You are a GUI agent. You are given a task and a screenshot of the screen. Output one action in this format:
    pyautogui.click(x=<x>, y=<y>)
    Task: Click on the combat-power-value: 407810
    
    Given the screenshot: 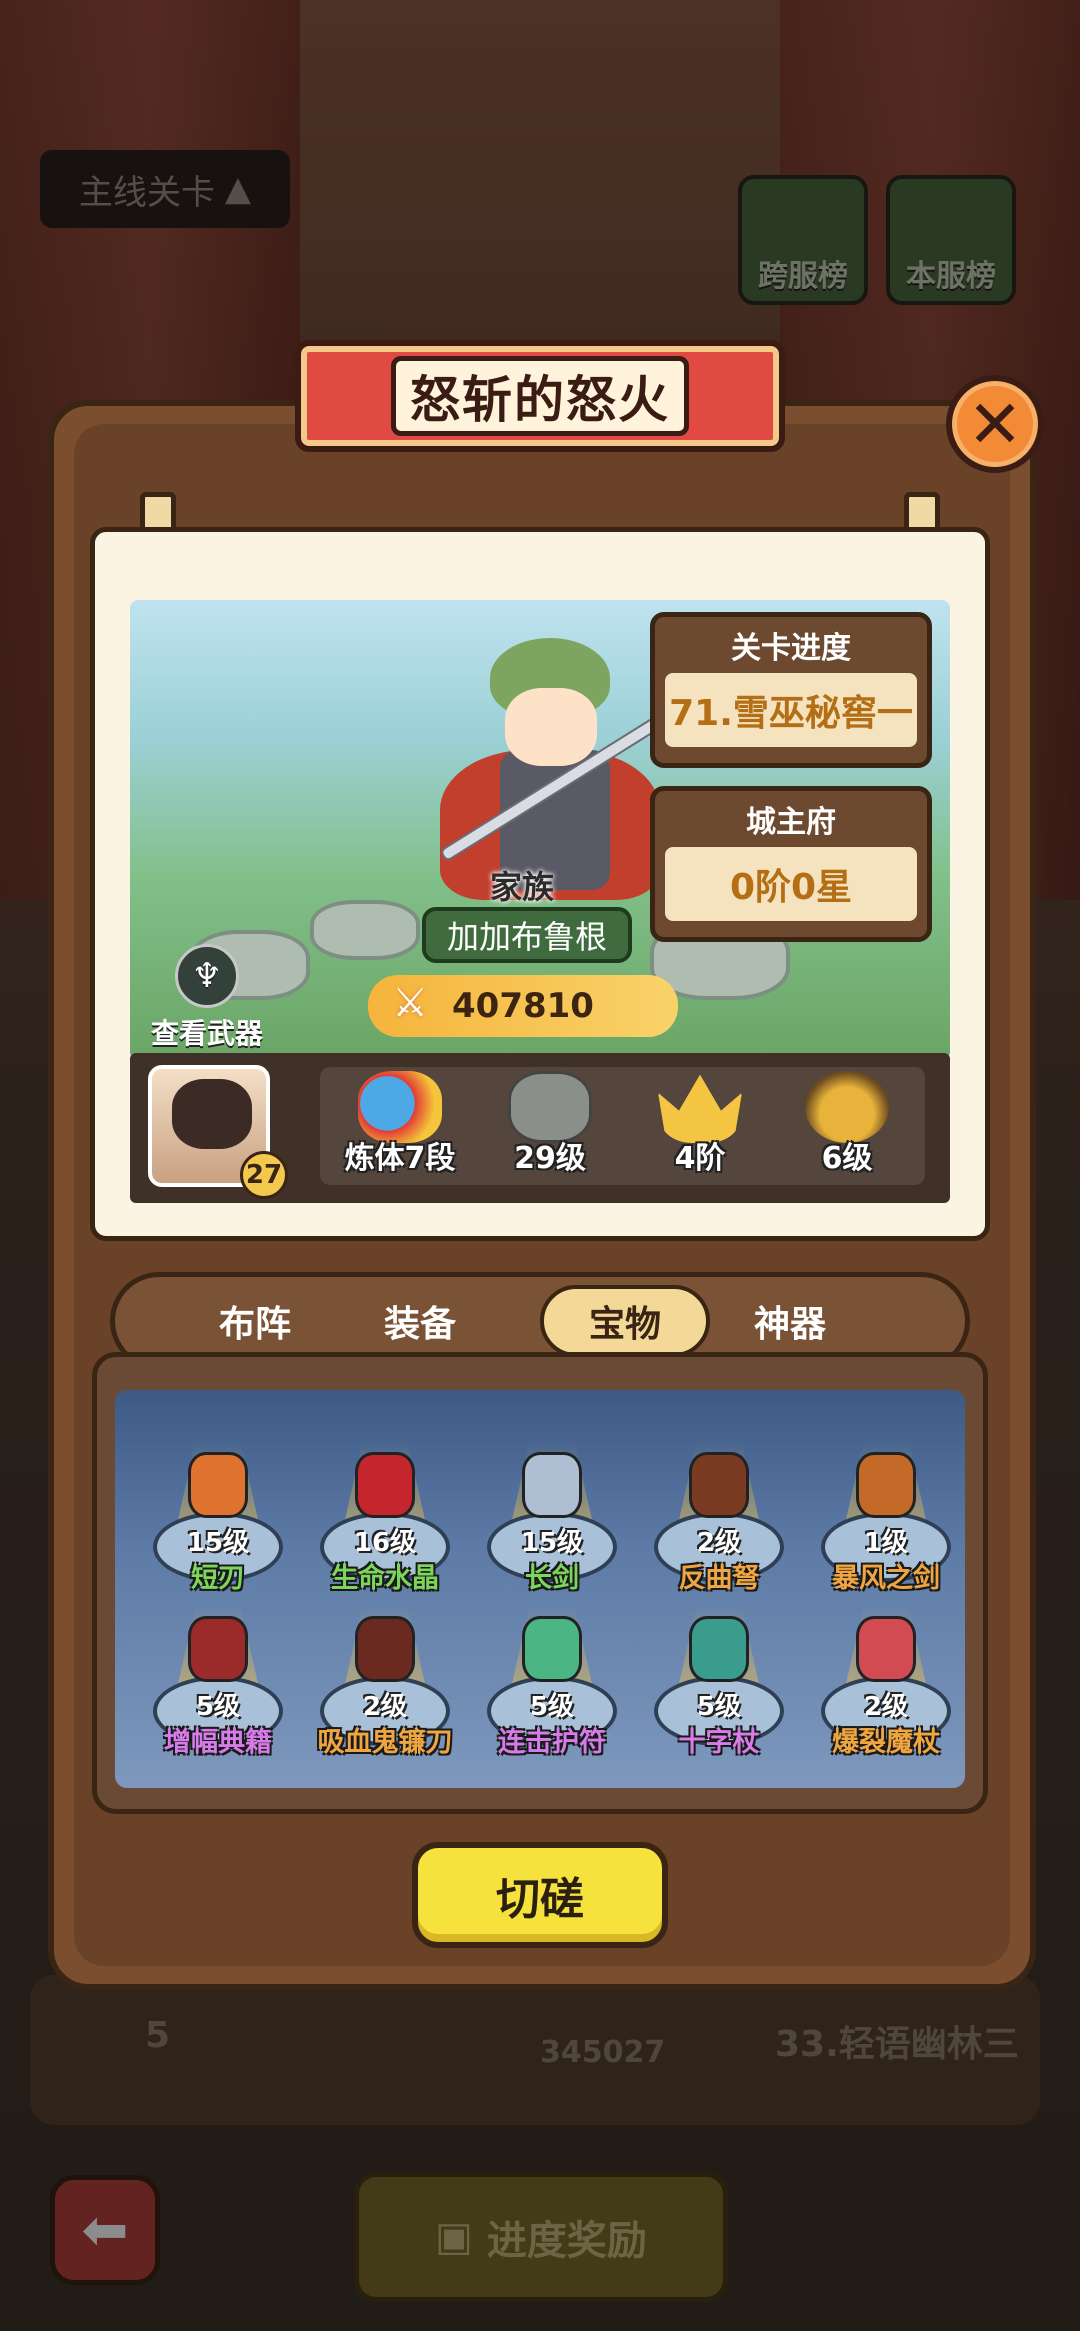 What is the action you would take?
    pyautogui.click(x=523, y=1006)
    